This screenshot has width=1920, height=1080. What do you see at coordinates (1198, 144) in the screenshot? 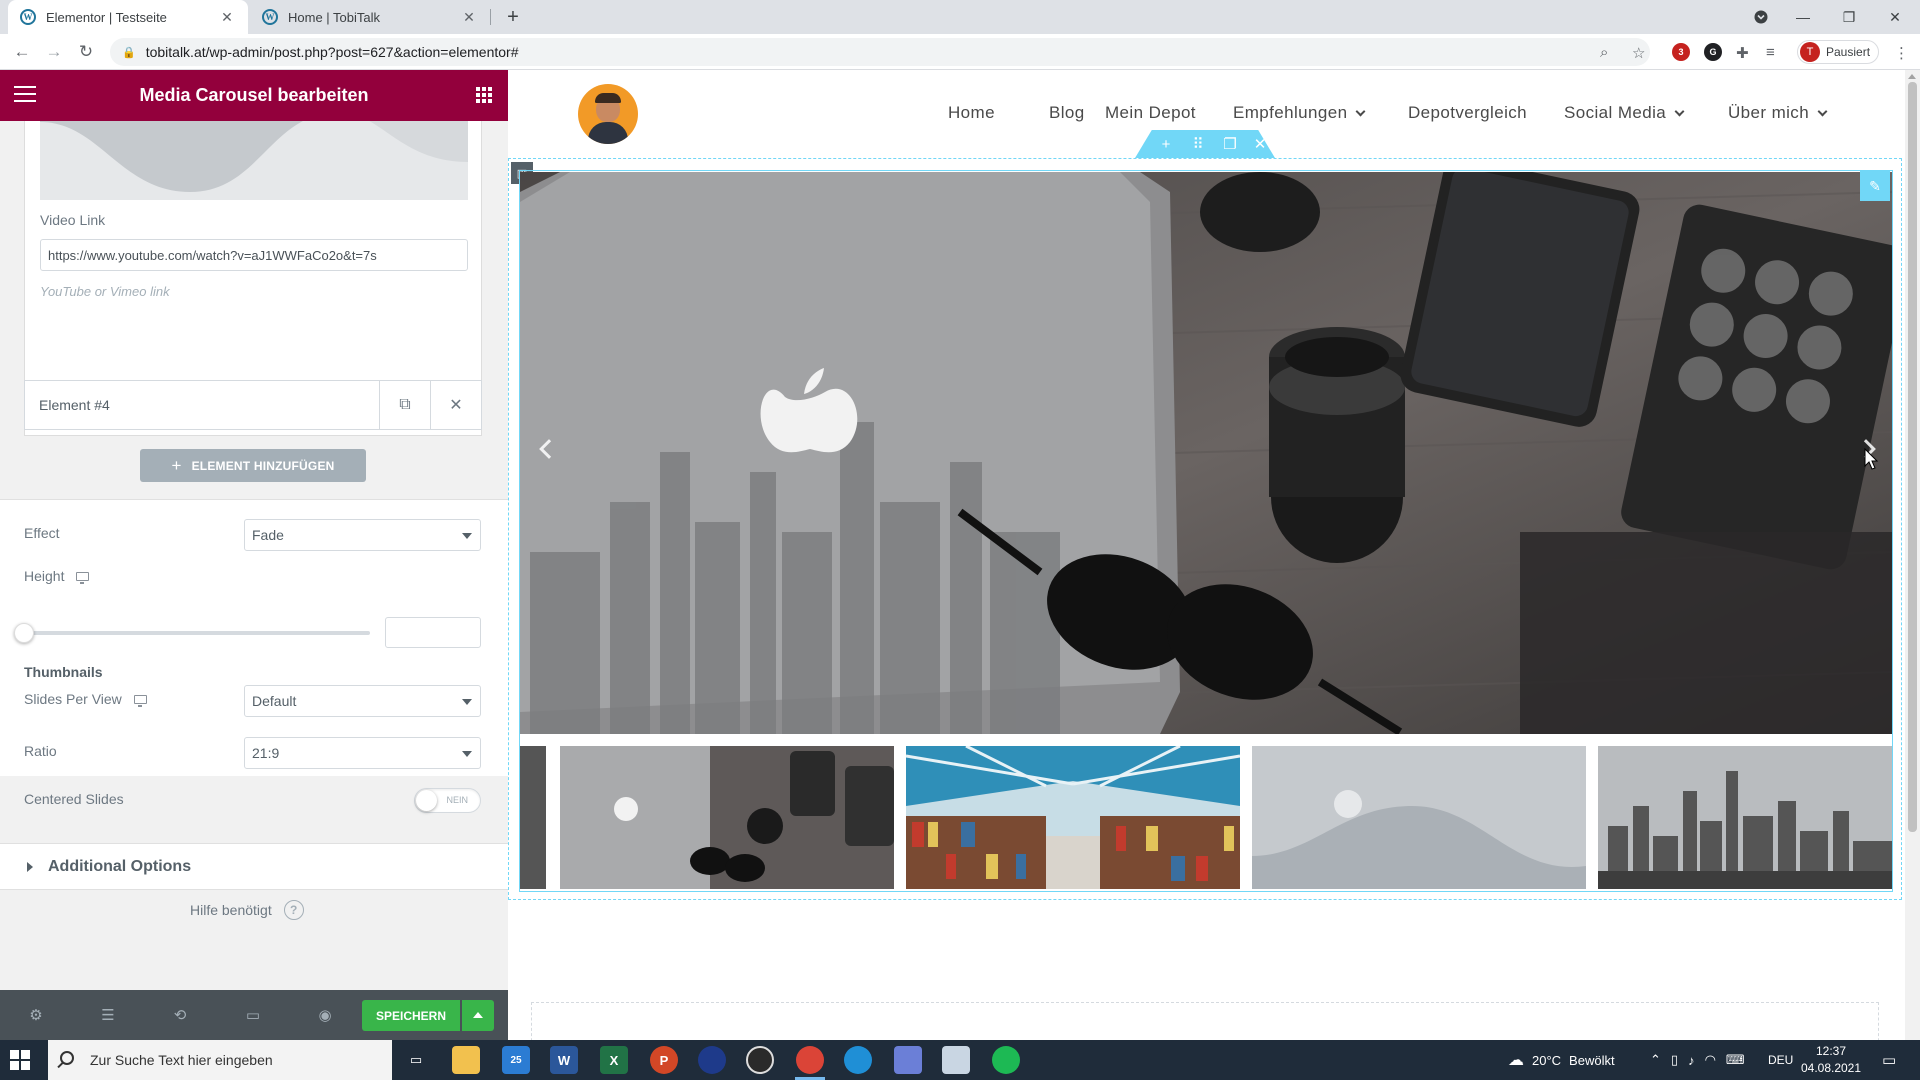
I see `drag-section-icon: ⠿` at bounding box center [1198, 144].